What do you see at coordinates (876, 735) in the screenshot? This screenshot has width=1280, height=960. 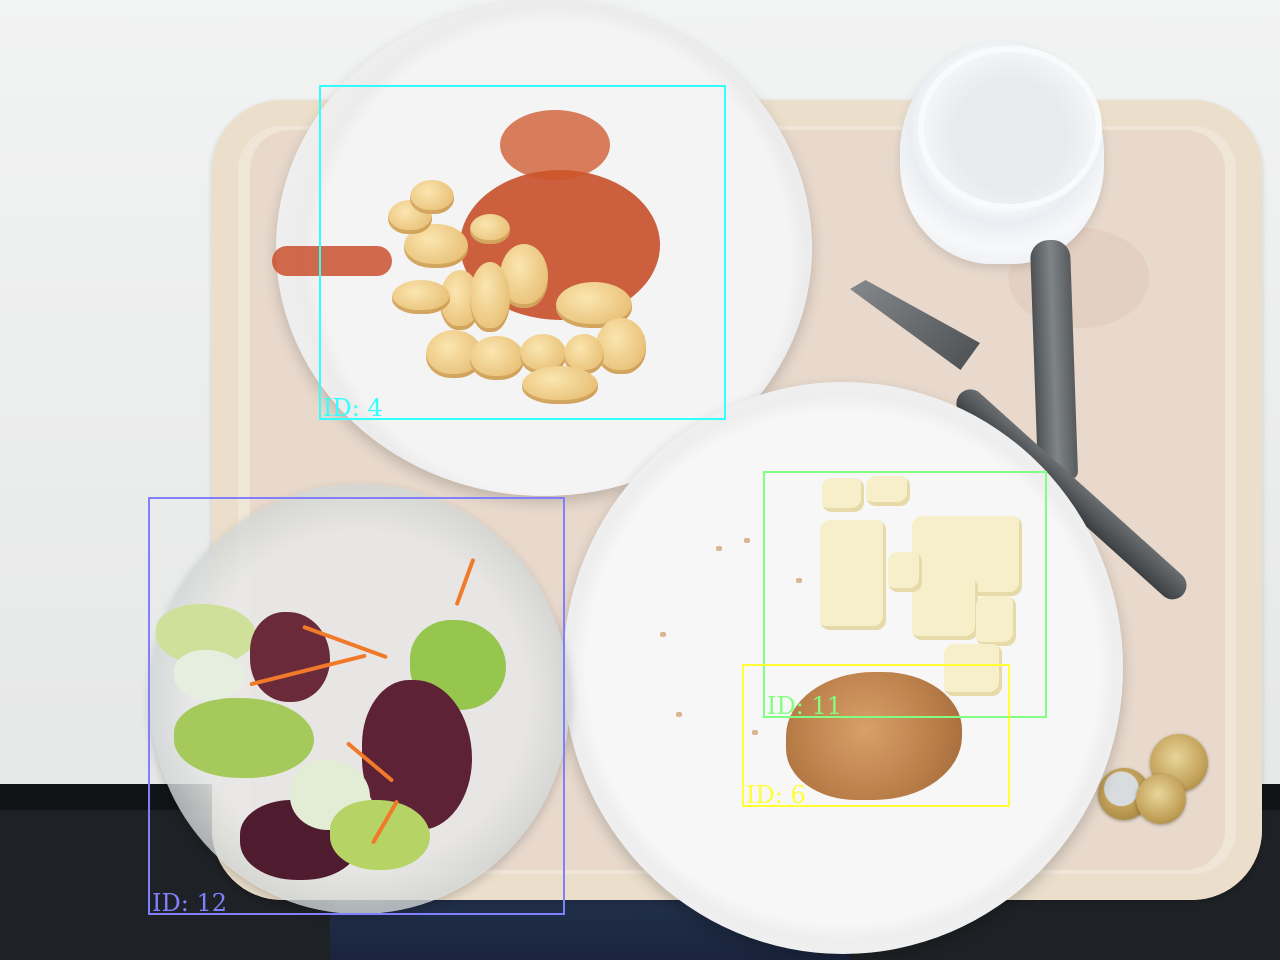 I see `detection-box-6: ID: 6` at bounding box center [876, 735].